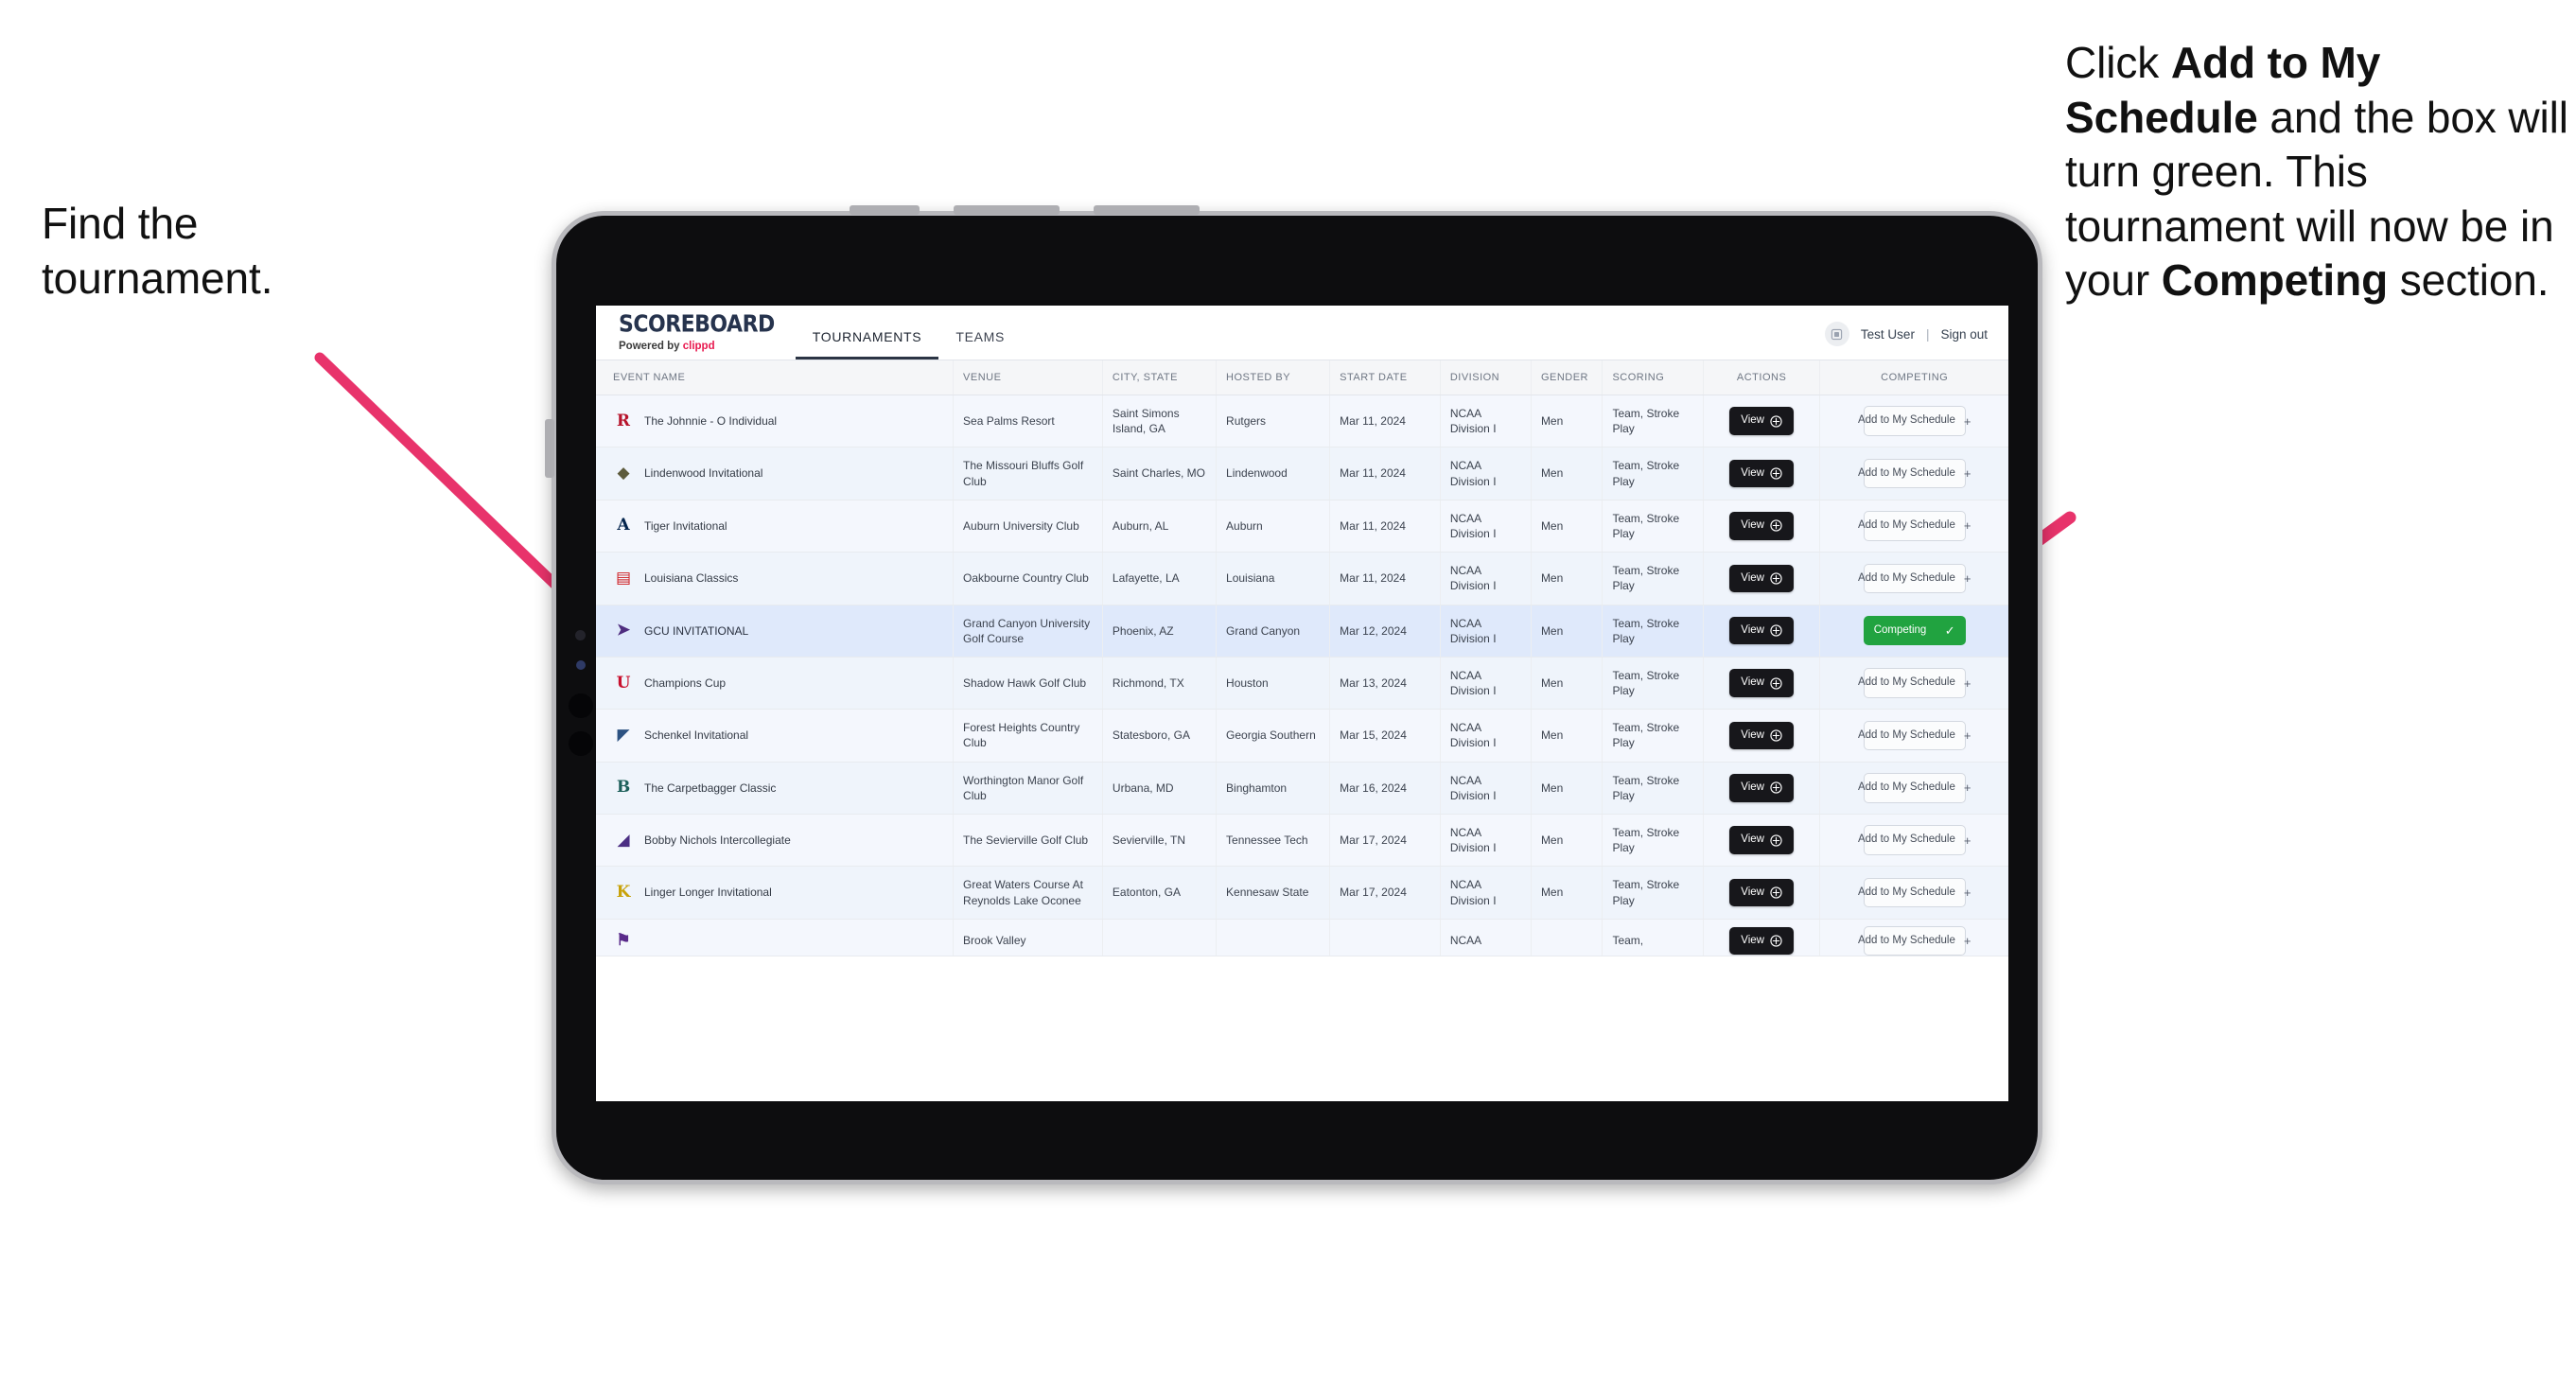 This screenshot has height=1386, width=2576. I want to click on col-venue: VENUE, so click(1028, 377).